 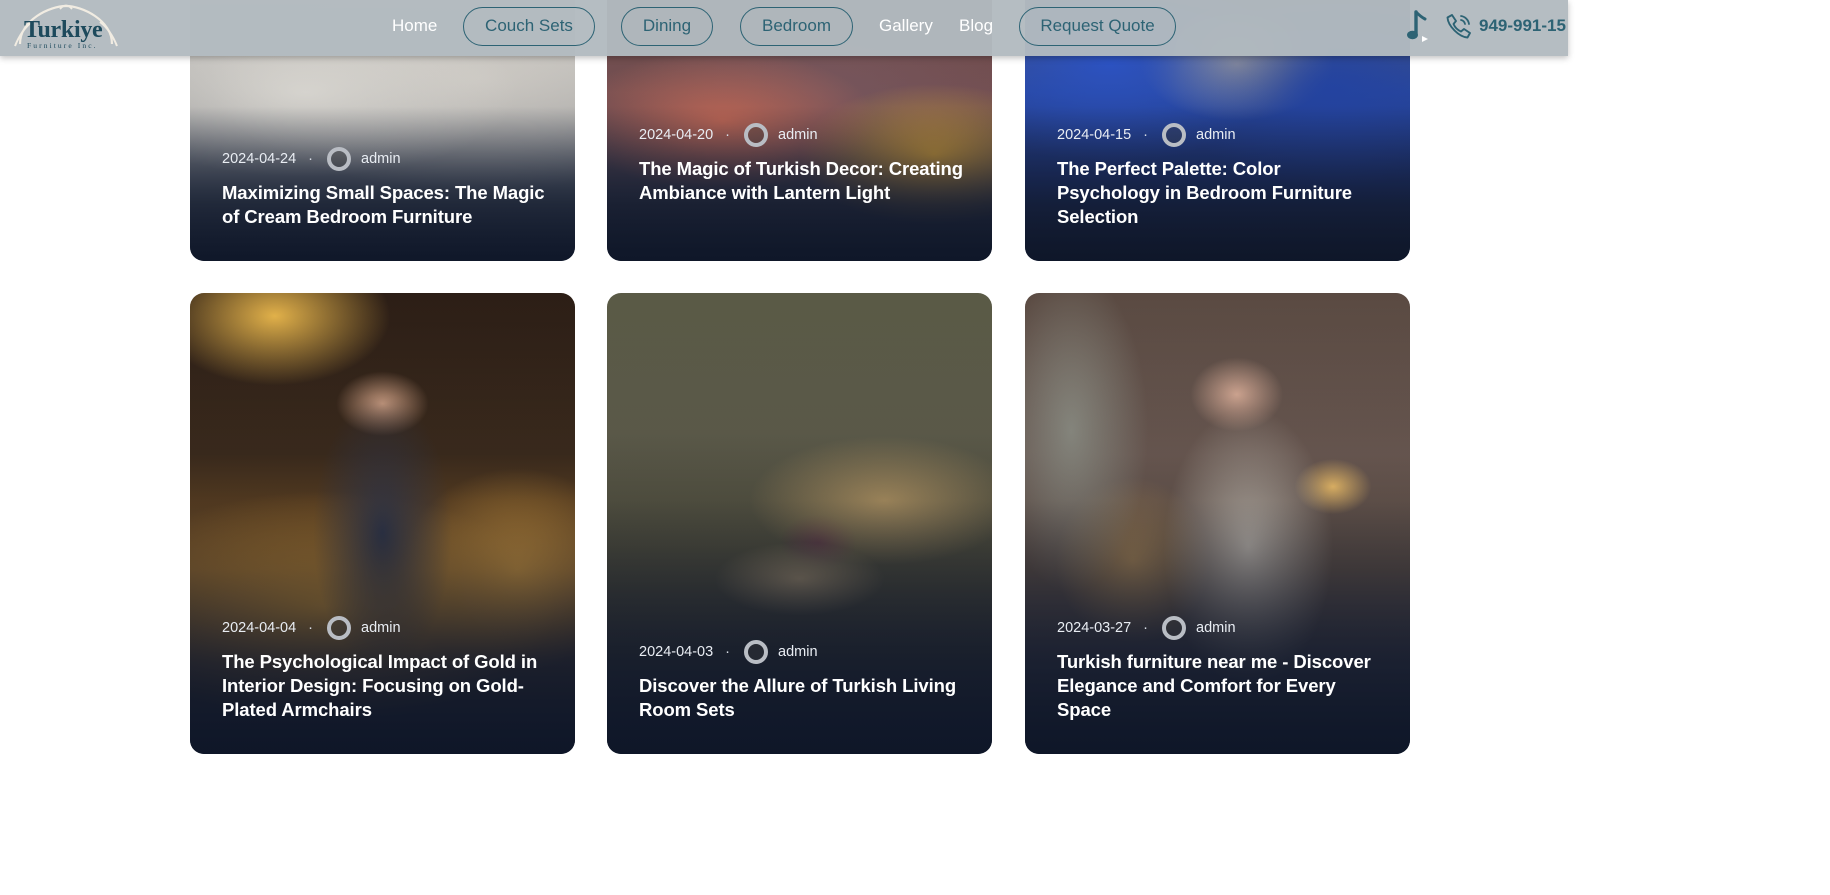 I want to click on post-meta: 2024-03-27 · admin, so click(x=1146, y=628).